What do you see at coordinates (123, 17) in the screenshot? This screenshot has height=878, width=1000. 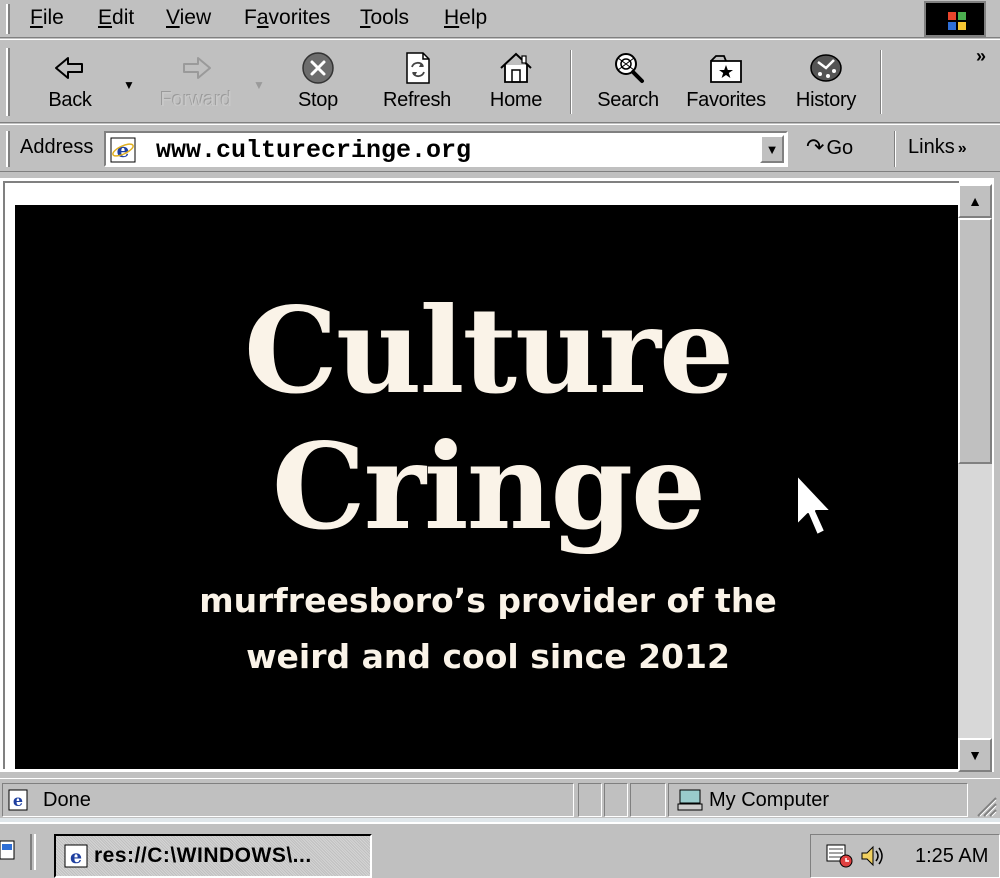 I see `menu-edit-label-post: dit` at bounding box center [123, 17].